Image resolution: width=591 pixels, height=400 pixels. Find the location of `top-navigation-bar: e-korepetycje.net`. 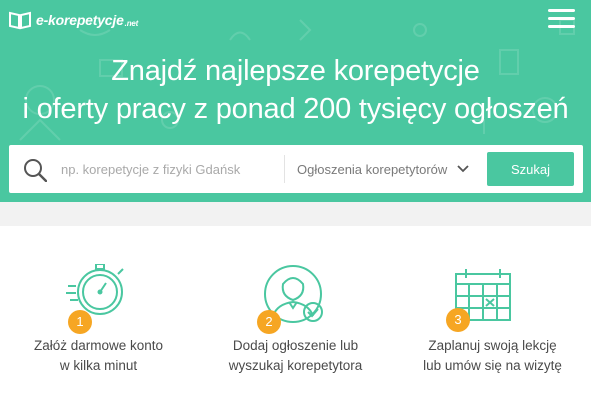

top-navigation-bar: e-korepetycje.net is located at coordinates (295, 20).